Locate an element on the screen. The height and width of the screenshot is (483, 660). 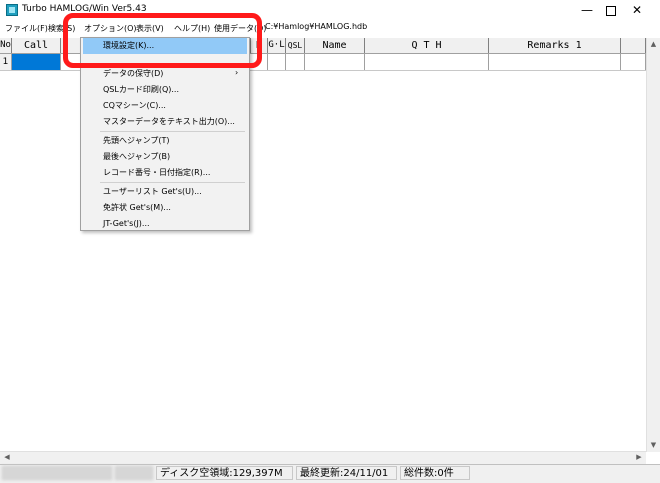
menu-item-jump-bottom: 最後へジャンプ(B) is located at coordinates (165, 157).